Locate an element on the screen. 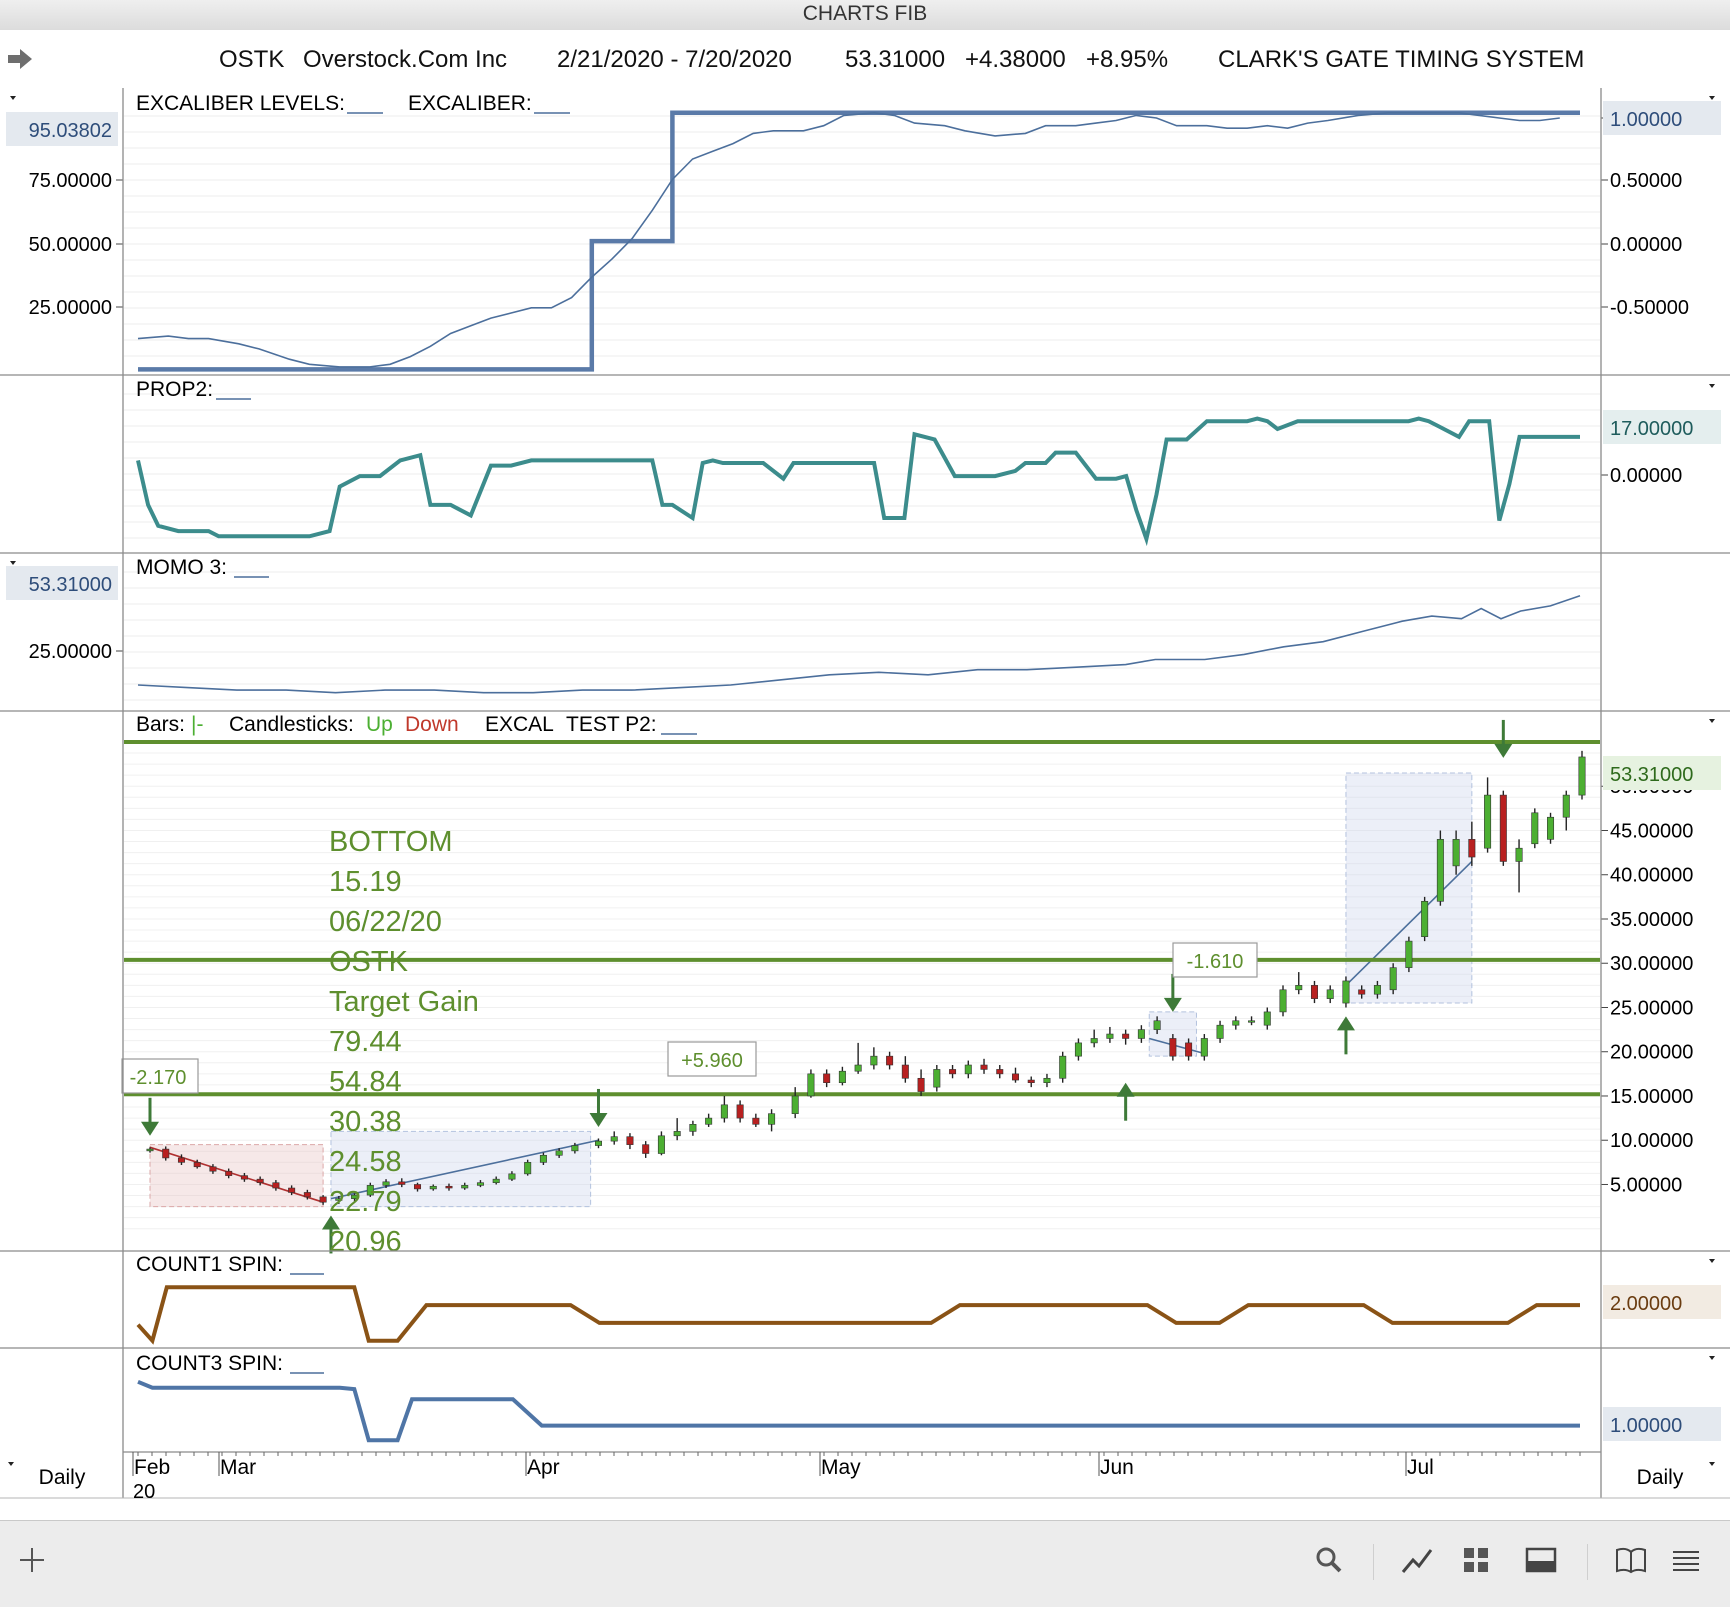 The width and height of the screenshot is (1730, 1607). tick-label: 35.00000 is located at coordinates (1651, 920).